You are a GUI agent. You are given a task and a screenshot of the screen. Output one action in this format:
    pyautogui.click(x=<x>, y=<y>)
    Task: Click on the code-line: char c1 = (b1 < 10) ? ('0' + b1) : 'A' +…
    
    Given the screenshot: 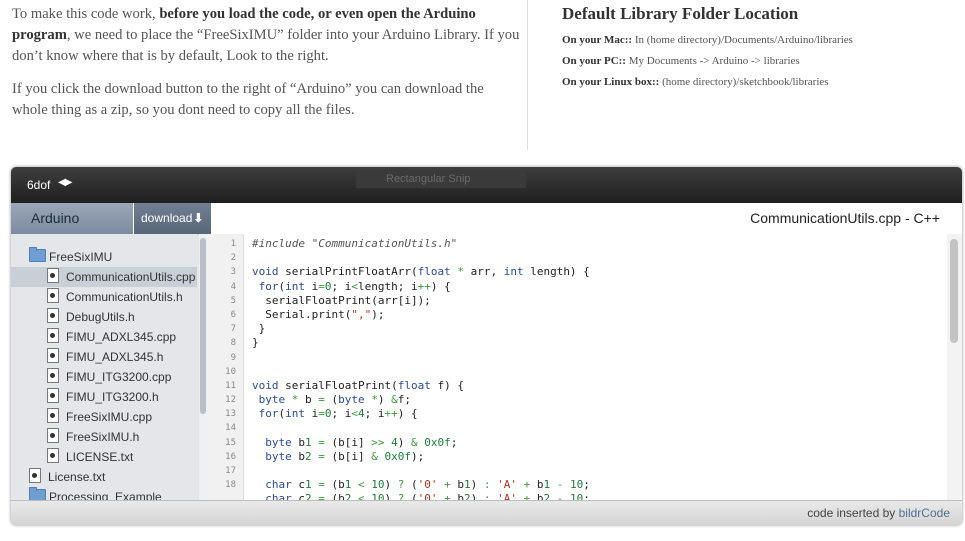 What is the action you would take?
    pyautogui.click(x=427, y=485)
    